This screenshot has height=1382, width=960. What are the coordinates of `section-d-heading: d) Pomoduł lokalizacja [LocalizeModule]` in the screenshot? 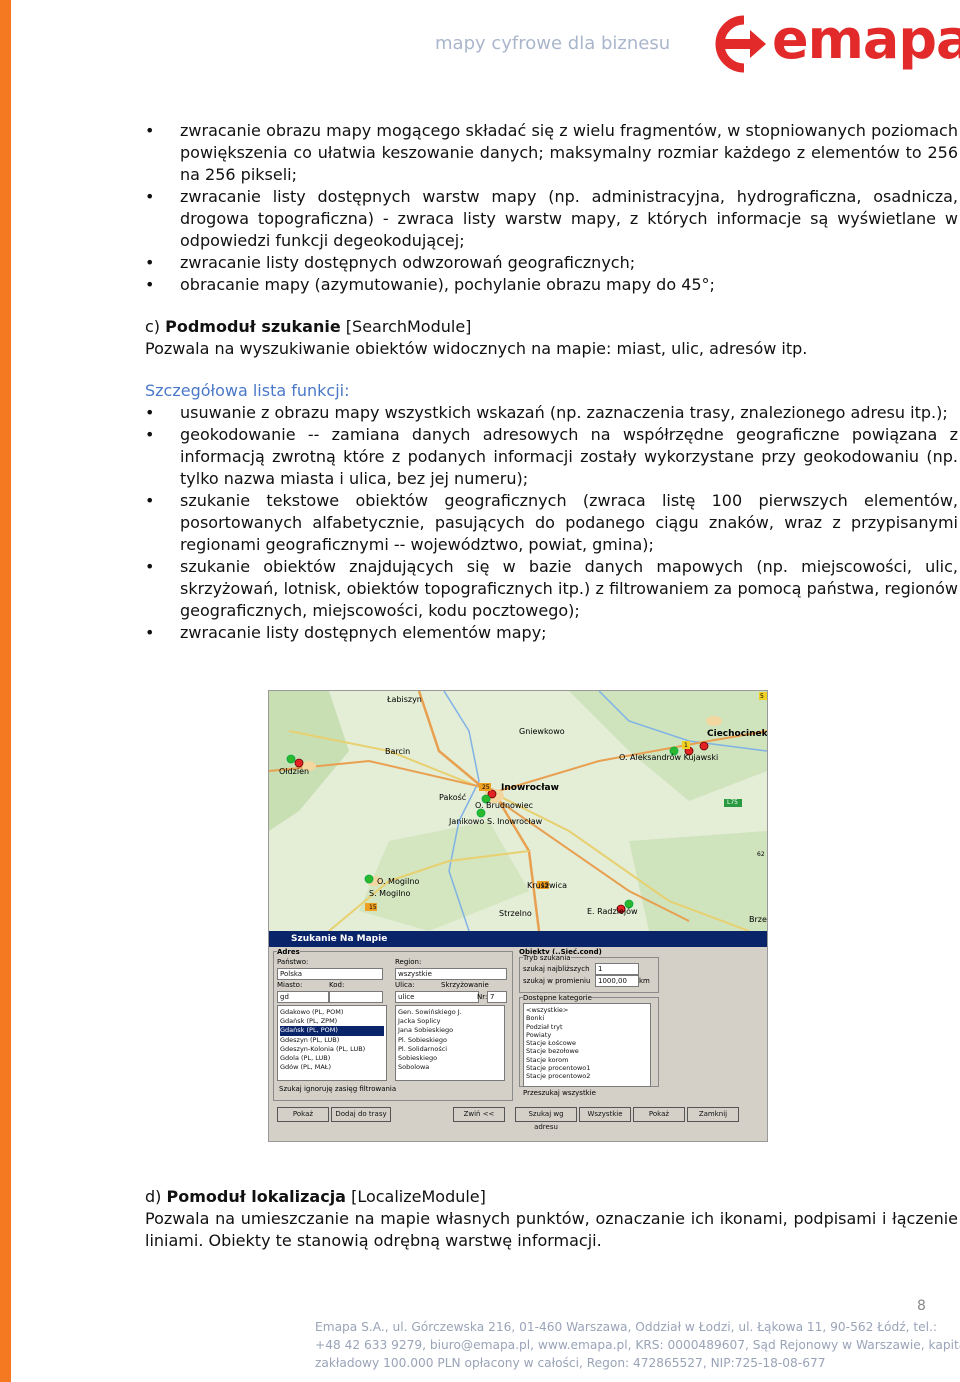 It's located at (551, 1197).